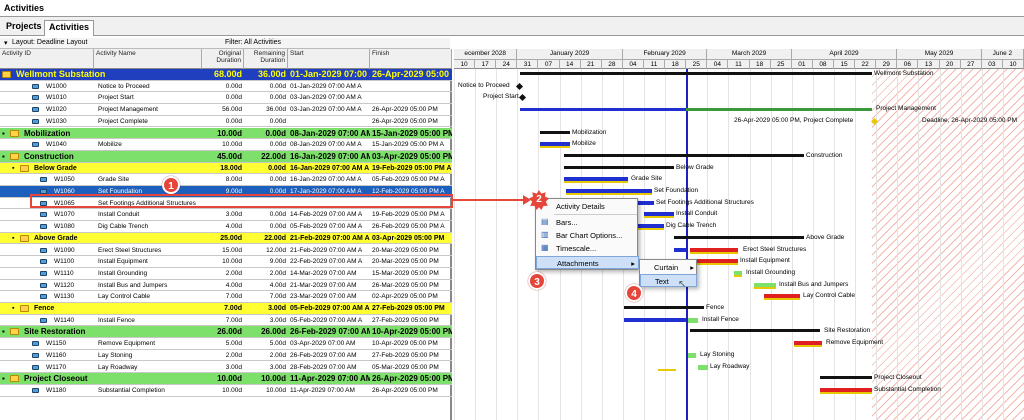  I want to click on original-duration-cell: 8.00d, so click(233, 180).